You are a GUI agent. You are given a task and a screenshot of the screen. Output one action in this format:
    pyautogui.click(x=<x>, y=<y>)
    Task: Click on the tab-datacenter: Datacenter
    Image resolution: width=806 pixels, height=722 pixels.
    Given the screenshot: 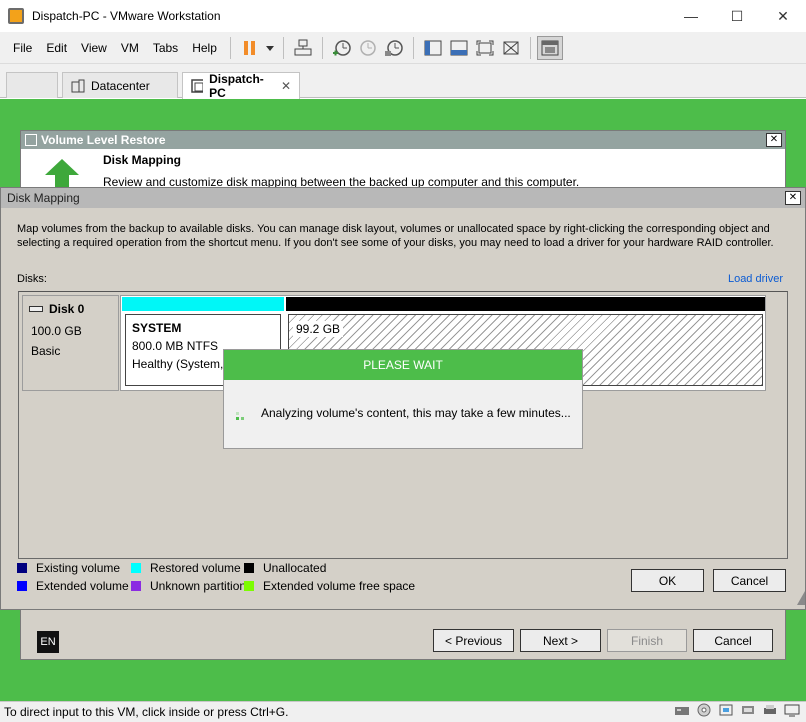 What is the action you would take?
    pyautogui.click(x=120, y=85)
    